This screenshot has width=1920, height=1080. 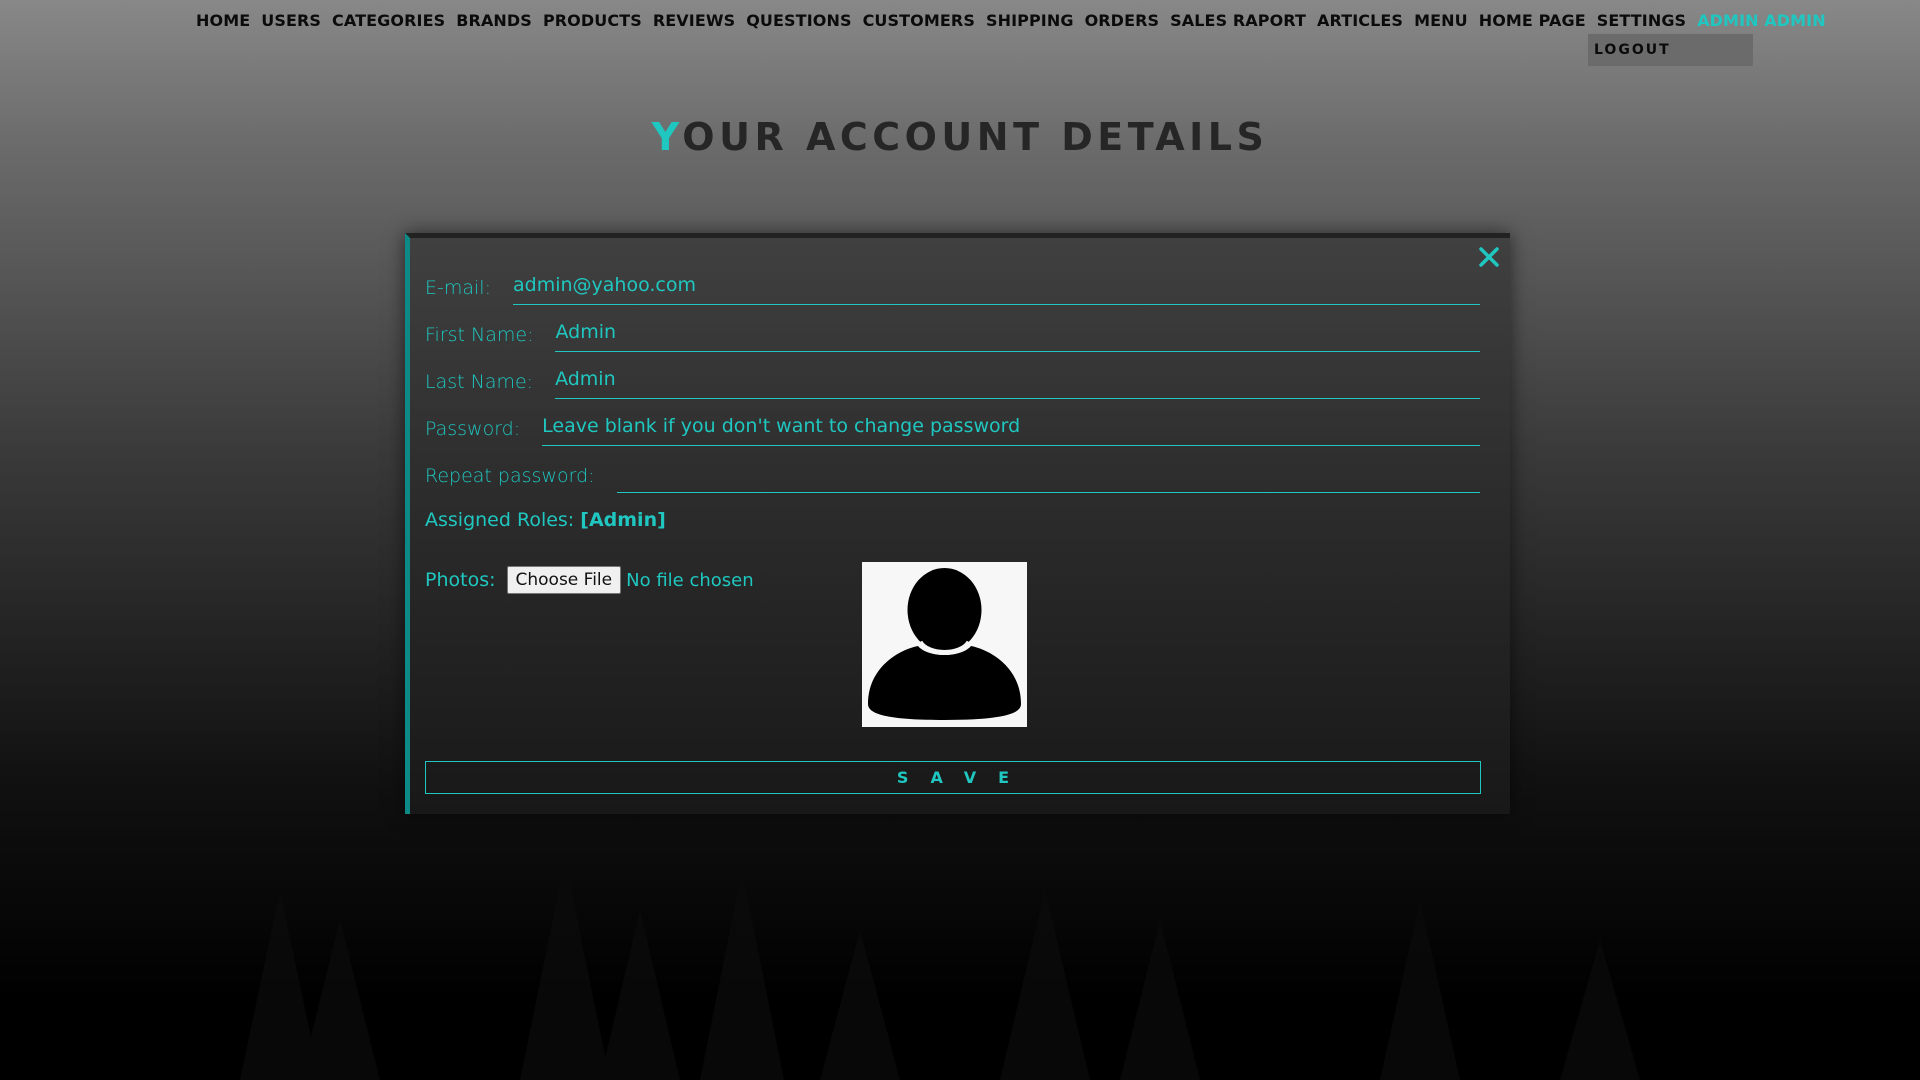 What do you see at coordinates (291, 21) in the screenshot?
I see `nav-item-users: USERS` at bounding box center [291, 21].